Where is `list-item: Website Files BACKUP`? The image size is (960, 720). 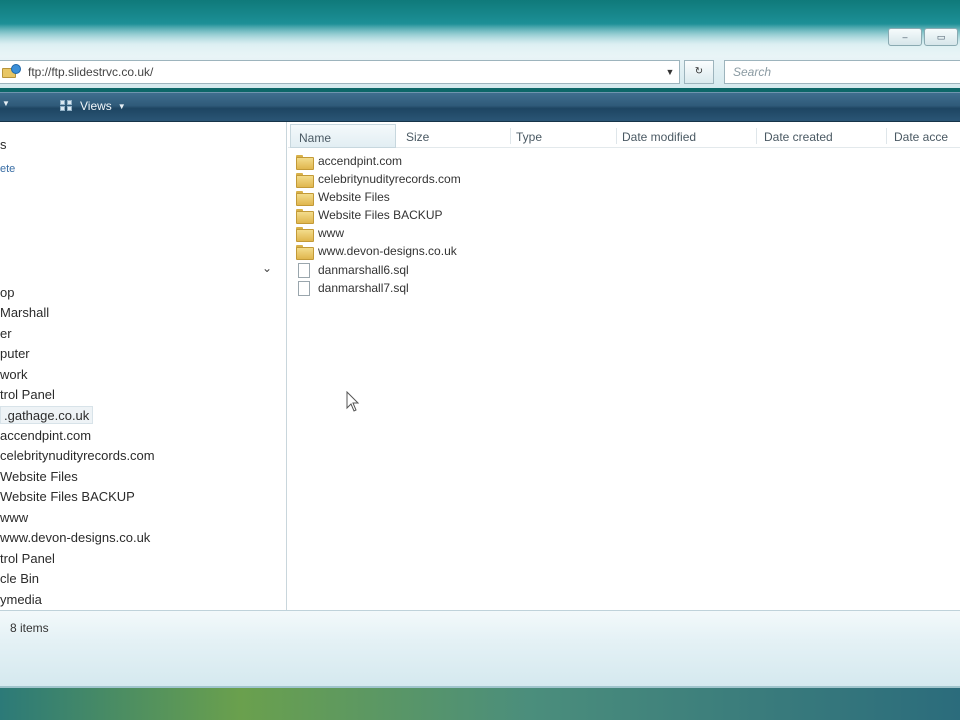
list-item: Website Files BACKUP is located at coordinates (369, 215).